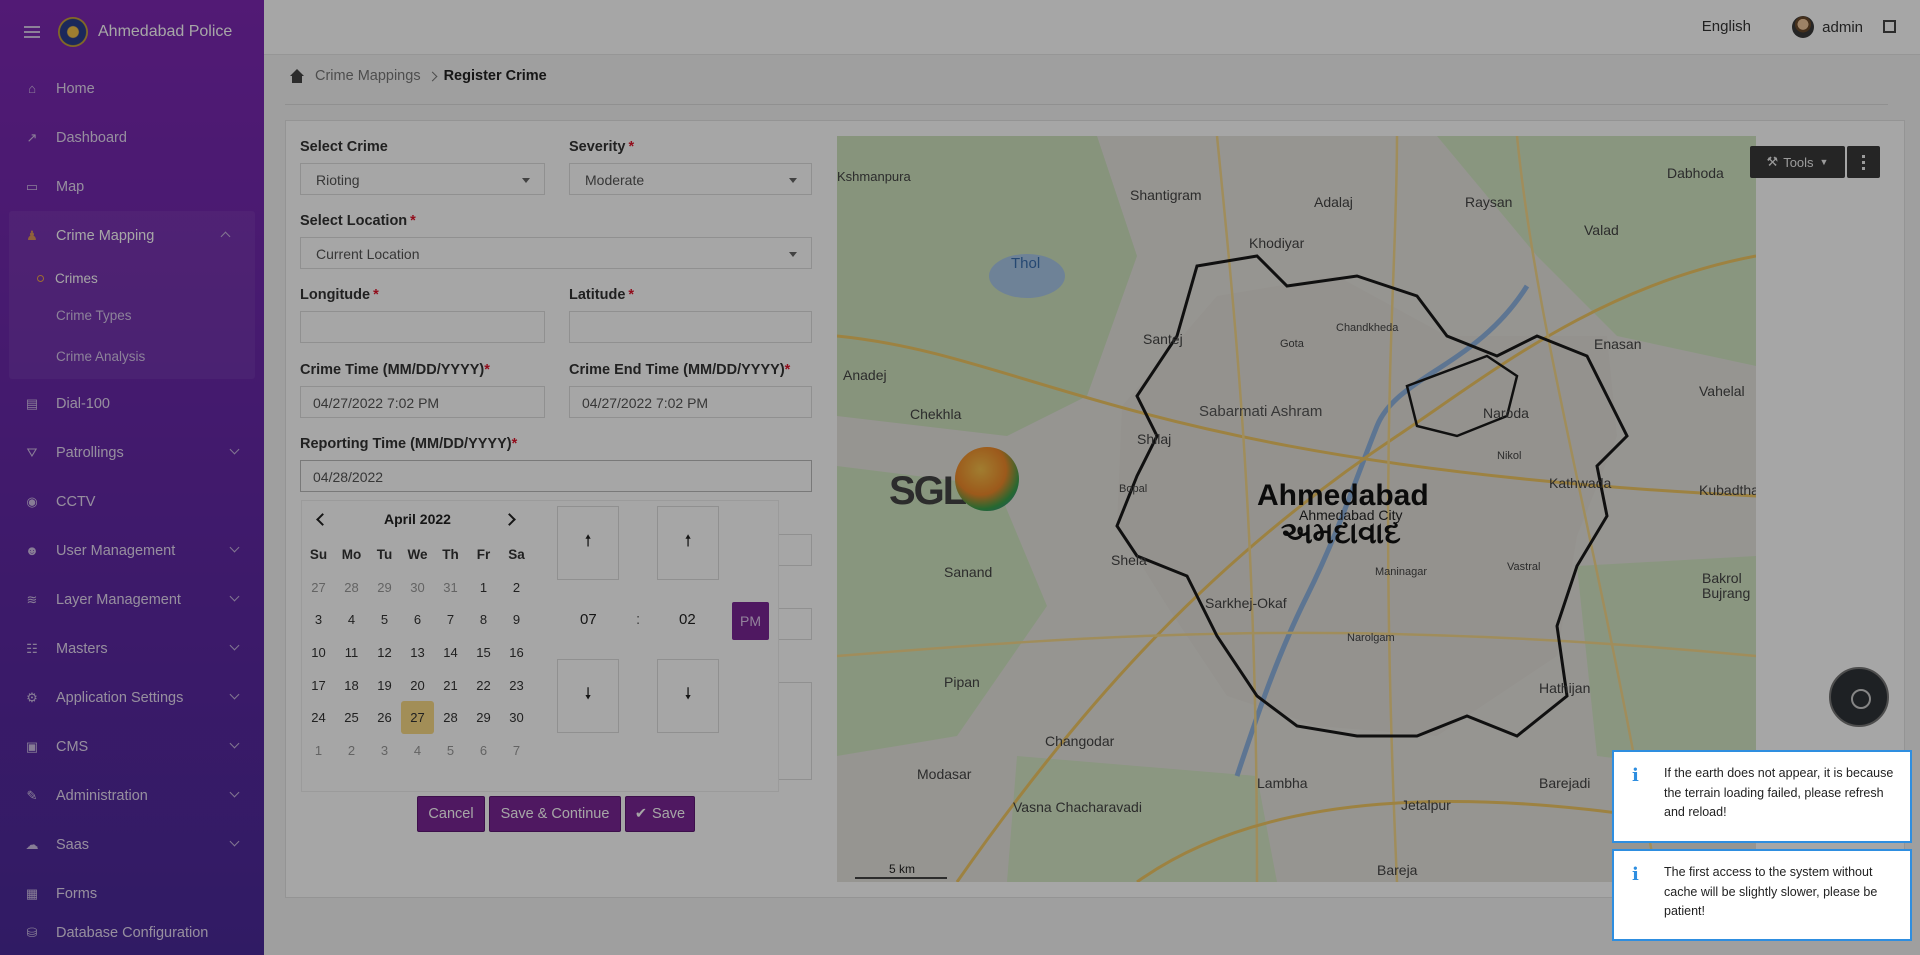 The image size is (1920, 955). Describe the element at coordinates (132, 697) in the screenshot. I see `sidebar-item-application-settings: ⚙ Application Settings` at that location.